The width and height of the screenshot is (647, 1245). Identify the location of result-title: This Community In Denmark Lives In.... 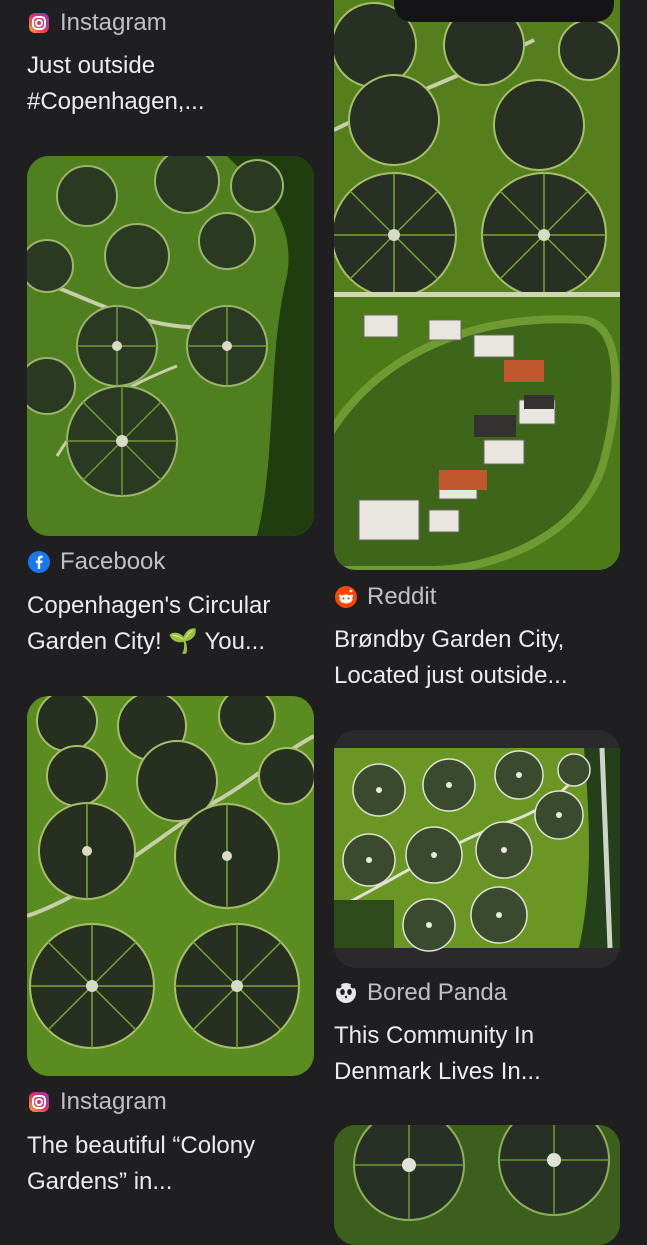
(482, 1054).